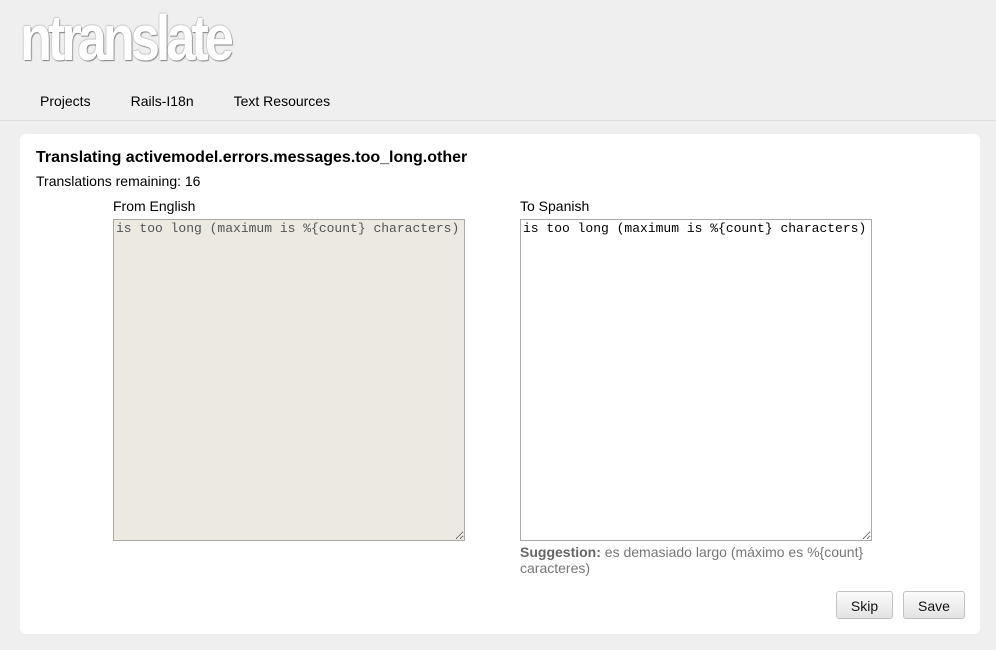 This screenshot has width=996, height=650. What do you see at coordinates (555, 206) in the screenshot?
I see `target-language-label: To Spanish` at bounding box center [555, 206].